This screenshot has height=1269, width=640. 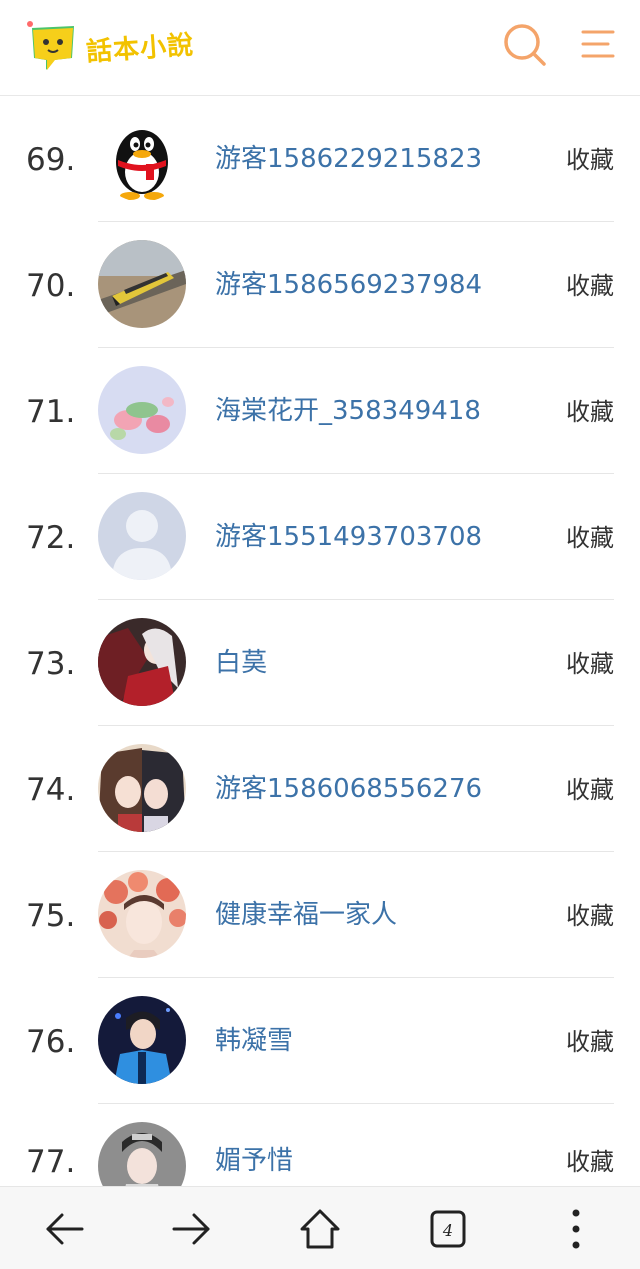 What do you see at coordinates (348, 156) in the screenshot?
I see `username-link: 游客1586229215823` at bounding box center [348, 156].